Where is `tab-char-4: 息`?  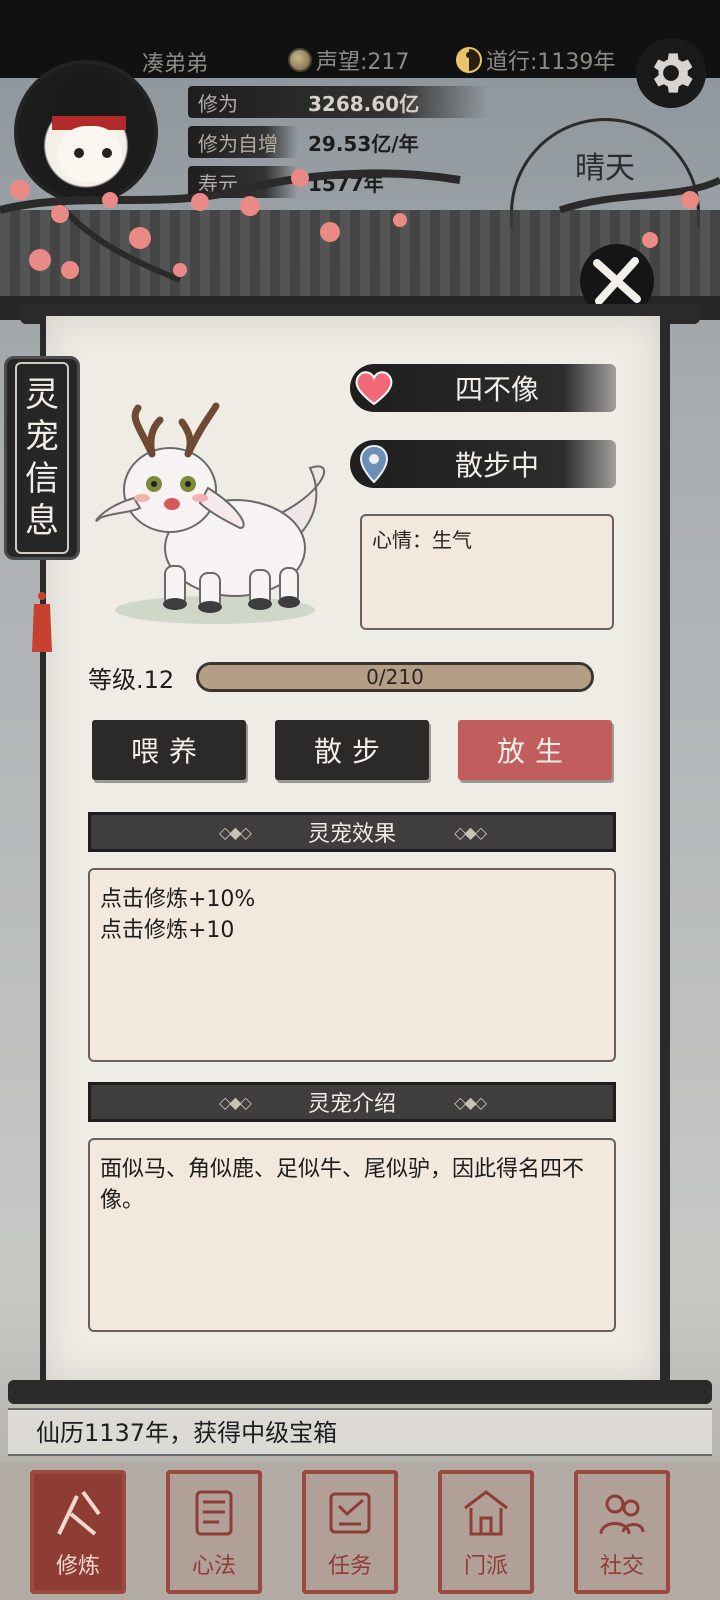
tab-char-4: 息 is located at coordinates (42, 521).